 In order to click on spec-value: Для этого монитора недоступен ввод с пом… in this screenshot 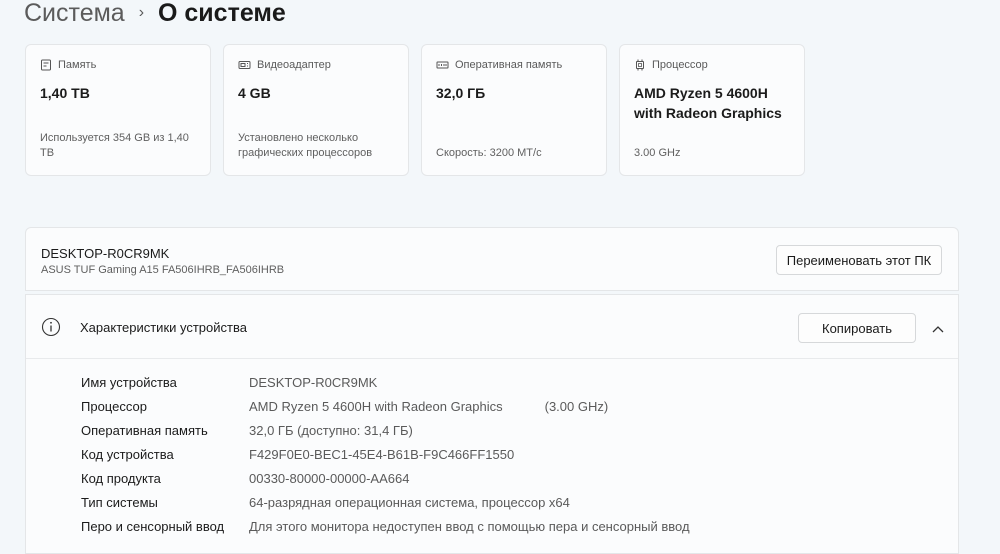, I will do `click(469, 526)`.